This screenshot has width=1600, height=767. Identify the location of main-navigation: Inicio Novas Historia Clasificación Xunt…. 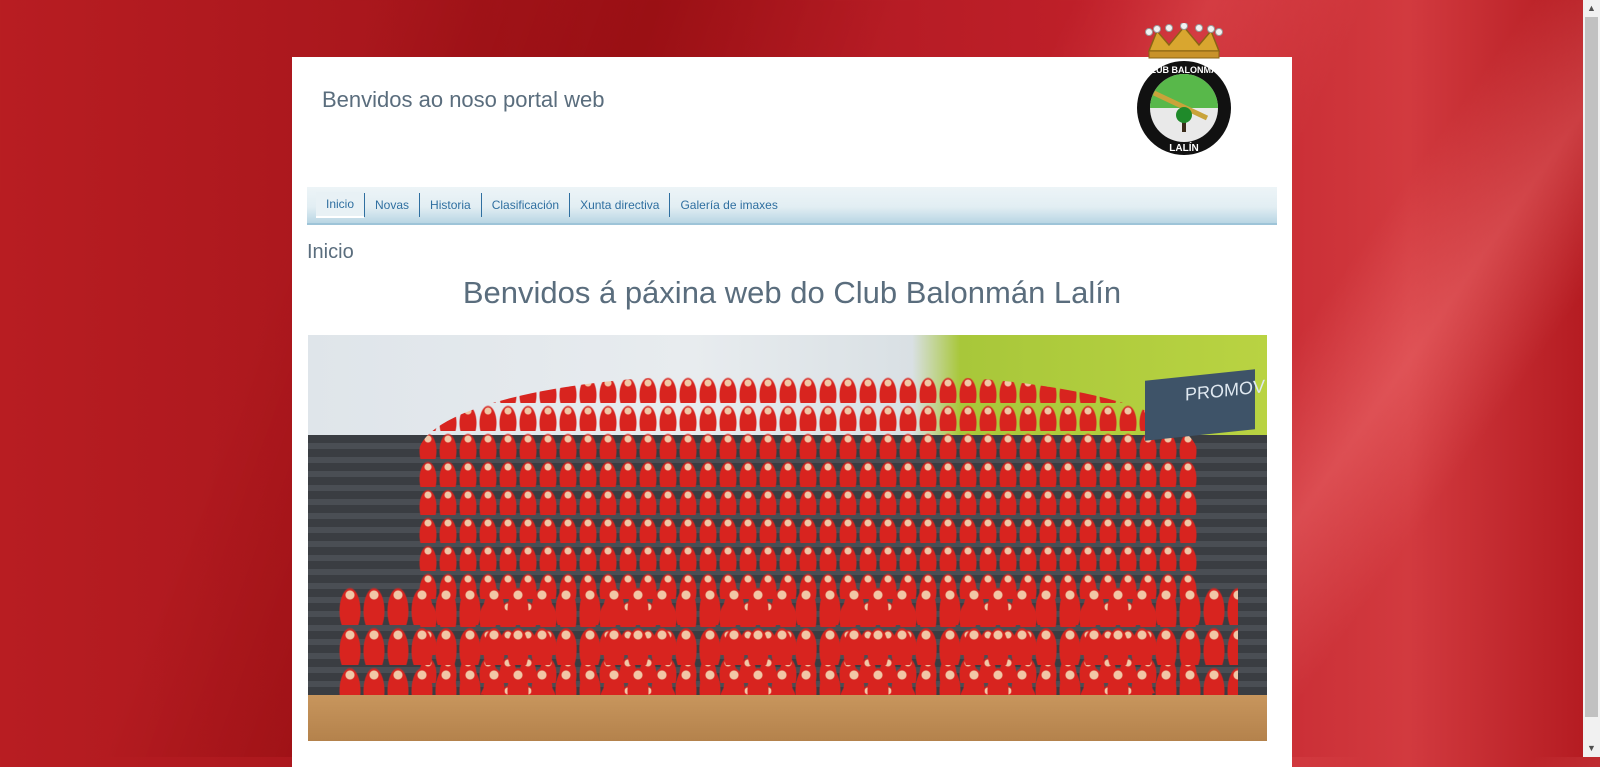
(792, 206).